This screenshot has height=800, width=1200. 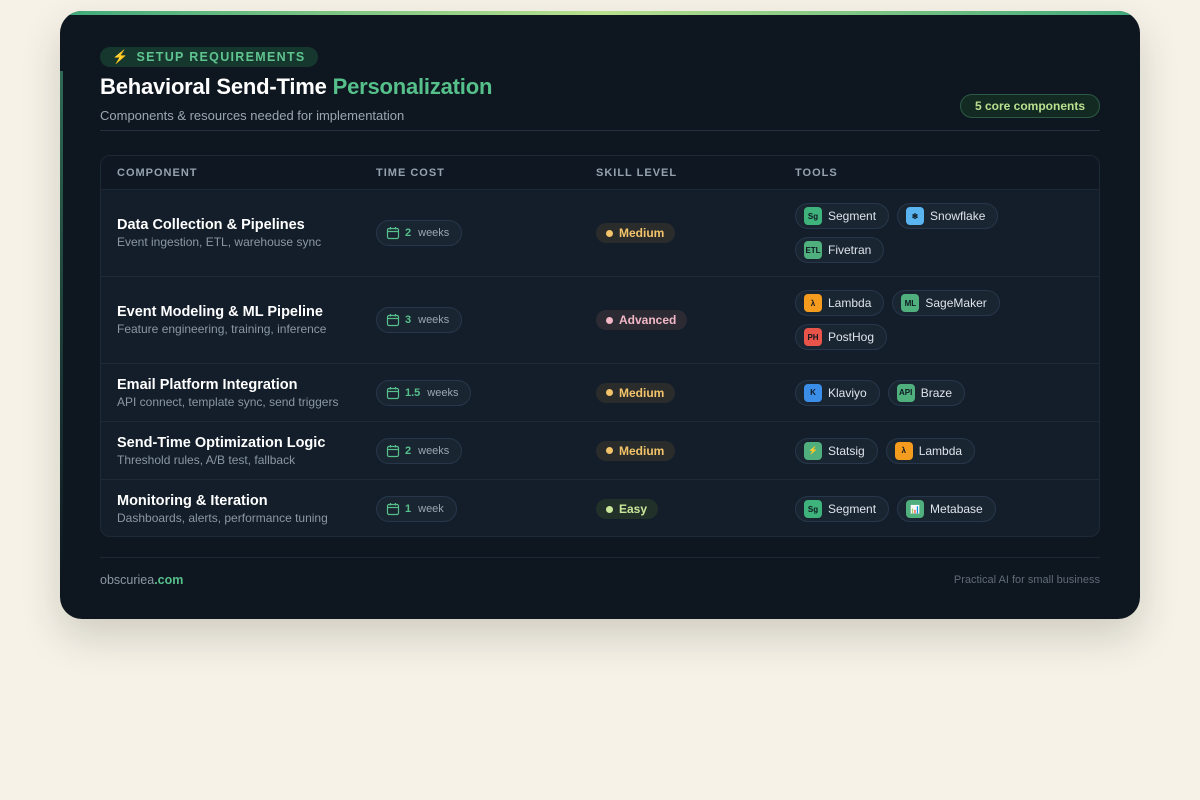 What do you see at coordinates (408, 509) in the screenshot?
I see `time-value: 1` at bounding box center [408, 509].